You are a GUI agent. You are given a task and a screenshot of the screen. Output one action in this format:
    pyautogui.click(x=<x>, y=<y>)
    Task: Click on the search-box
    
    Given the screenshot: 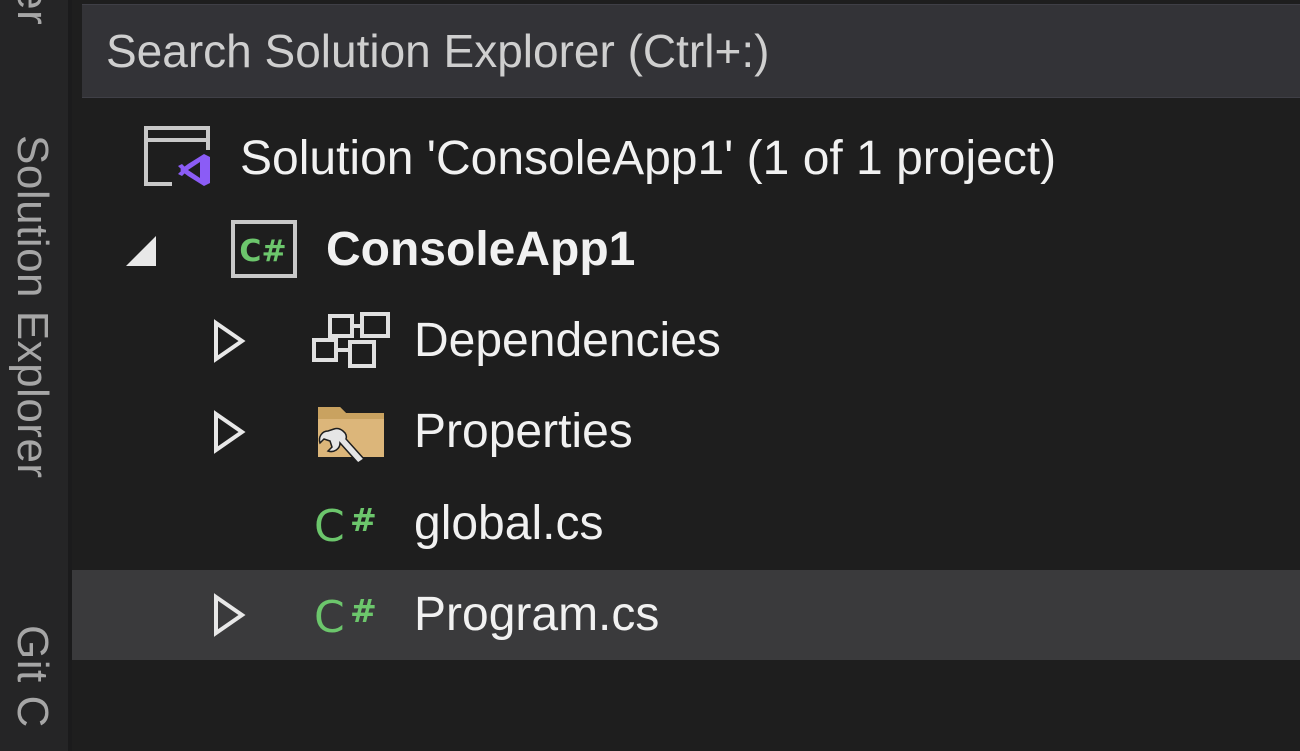 What is the action you would take?
    pyautogui.click(x=691, y=51)
    